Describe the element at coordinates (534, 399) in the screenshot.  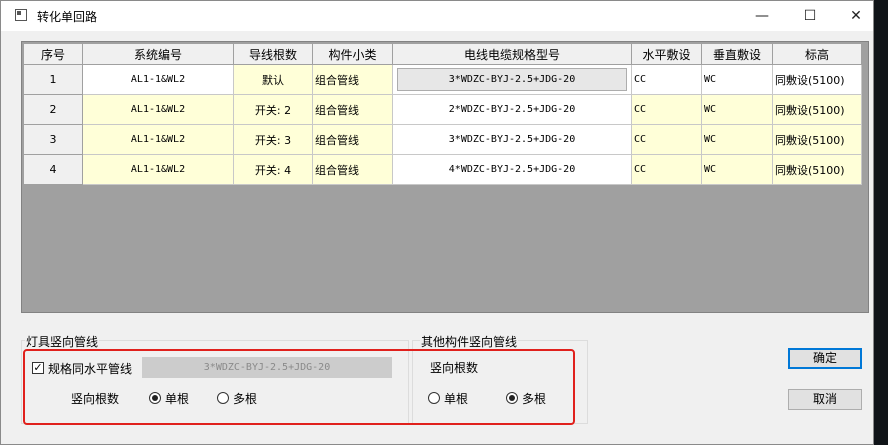
I see `other-multi-label: 多根` at that location.